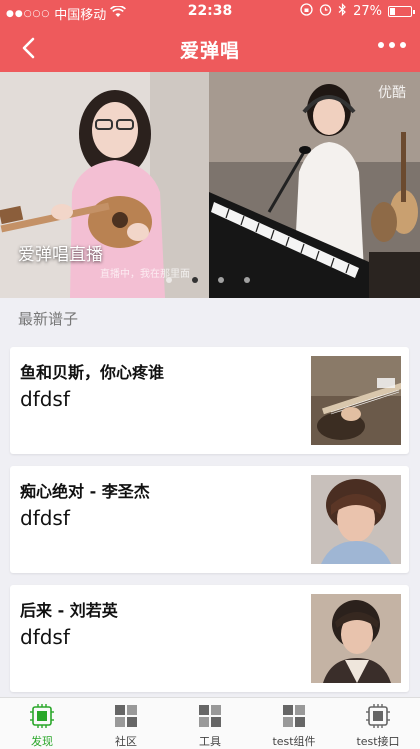  Describe the element at coordinates (294, 741) in the screenshot. I see `tab-label: test组件` at that location.